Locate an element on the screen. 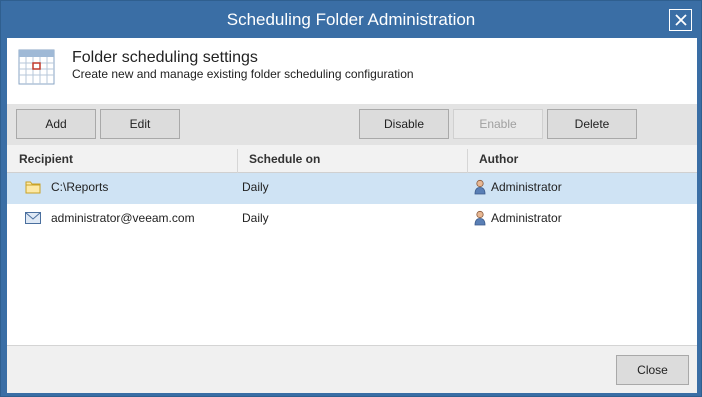  grid-header: Recipient Schedule on Author is located at coordinates (352, 159).